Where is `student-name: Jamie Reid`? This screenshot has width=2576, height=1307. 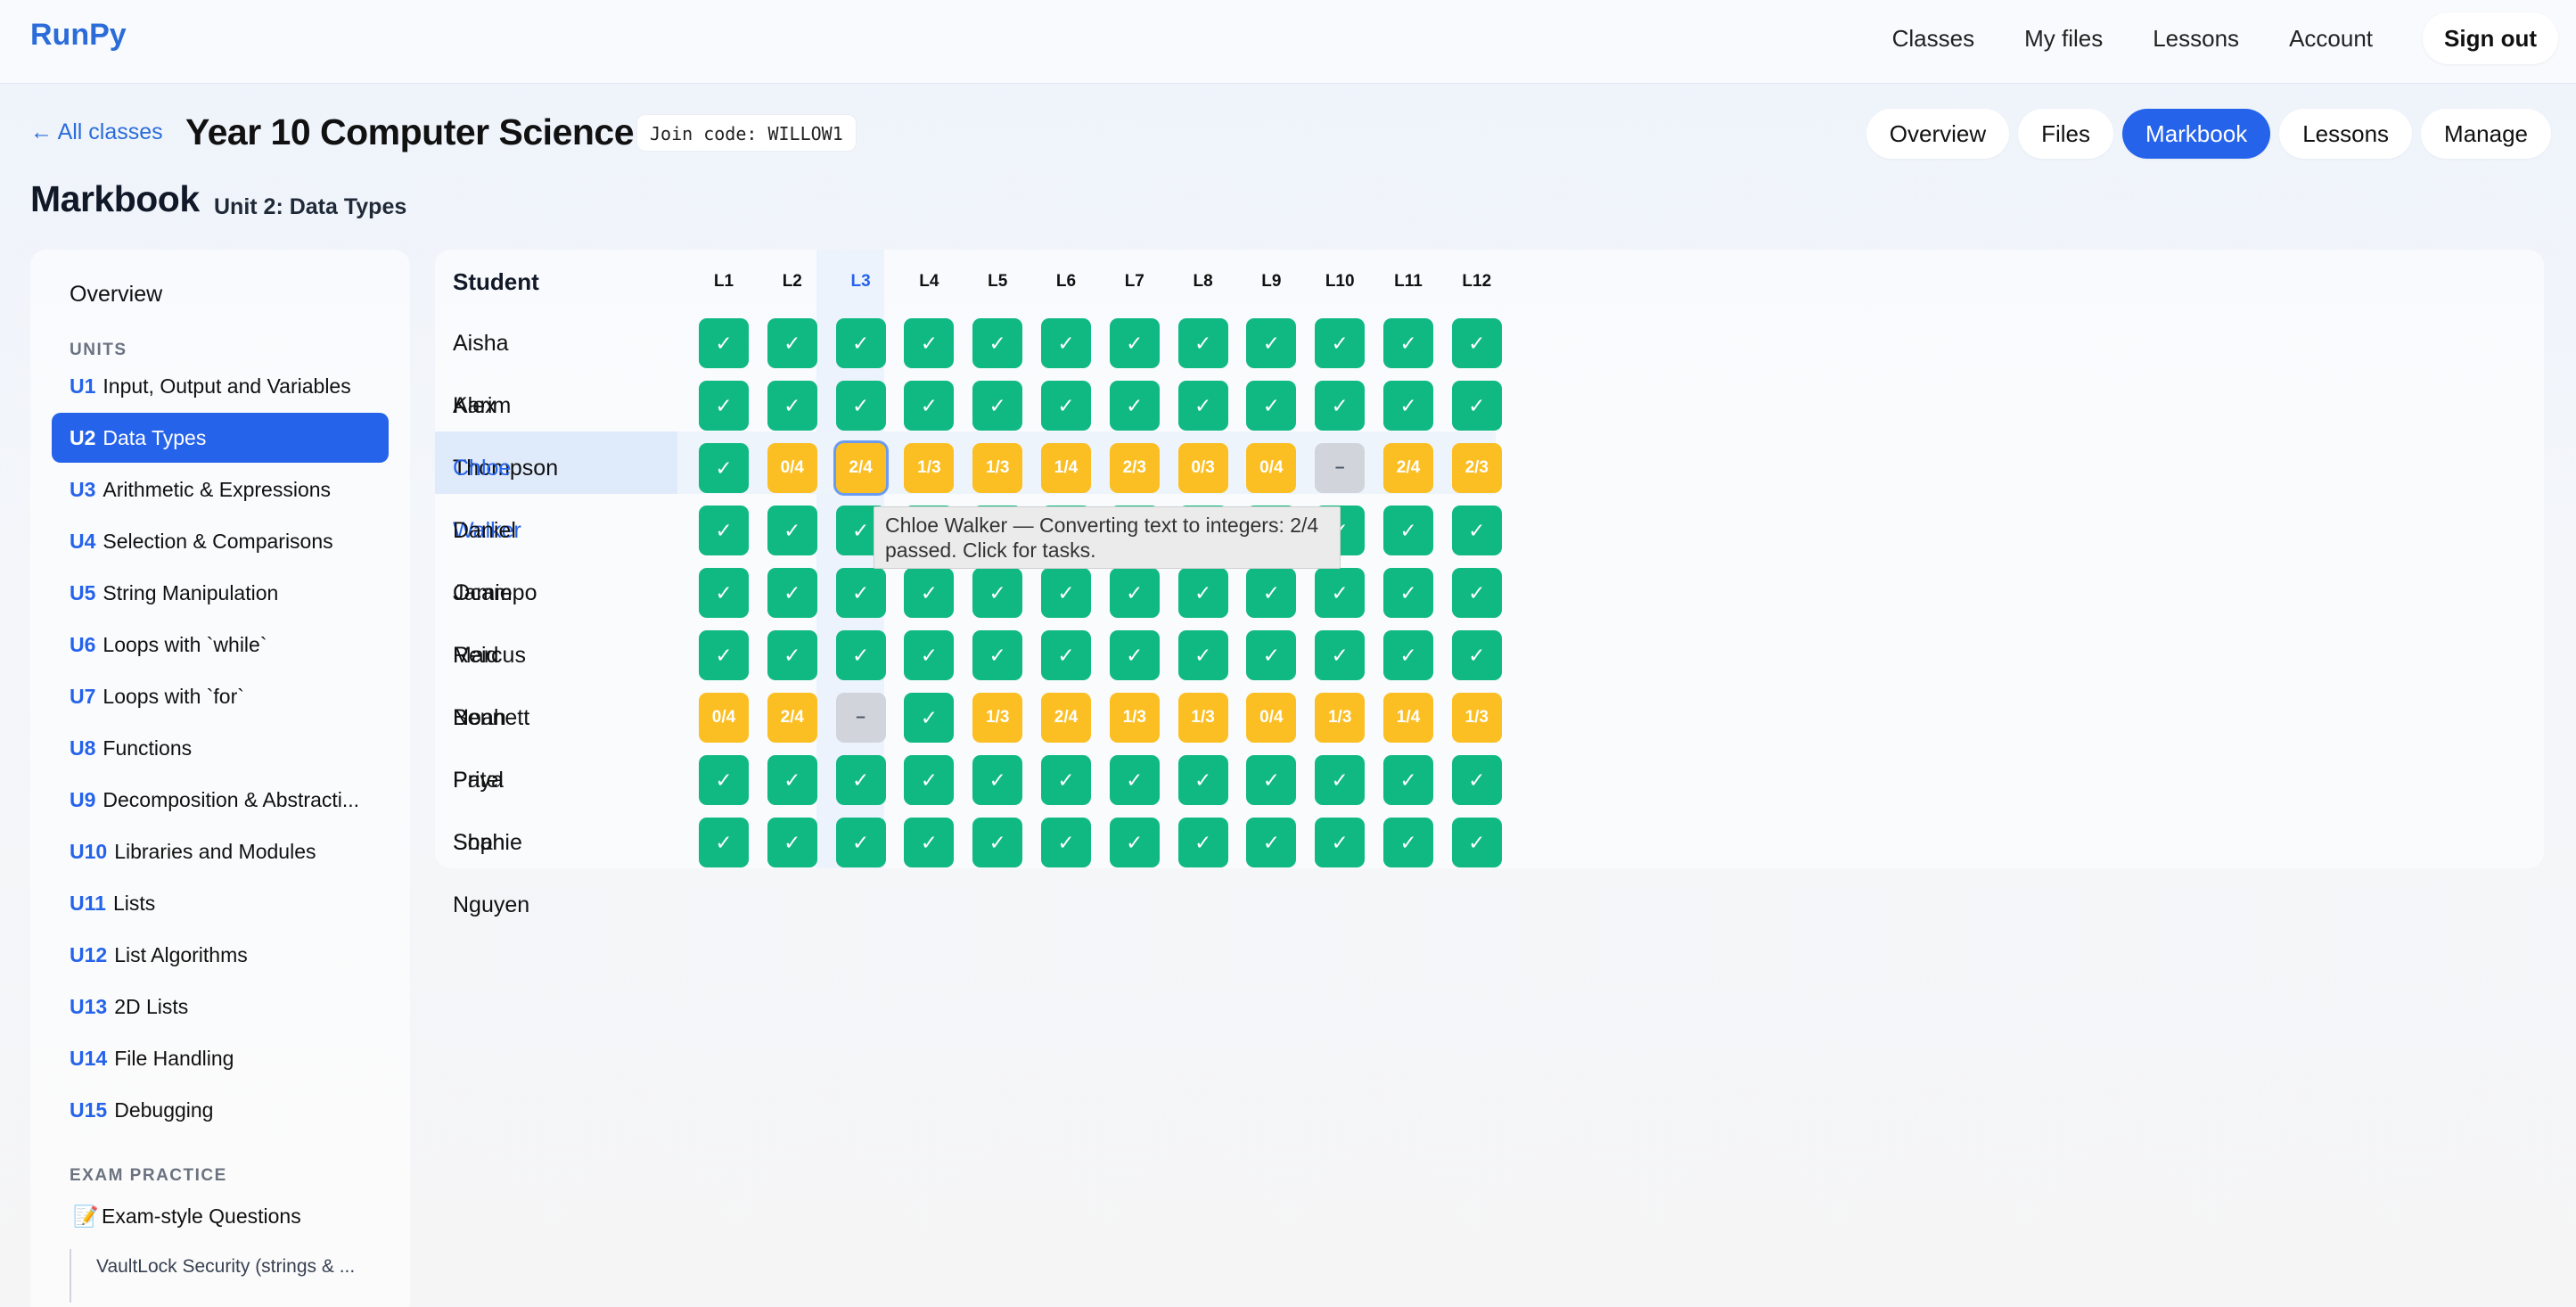
student-name: Jamie Reid is located at coordinates (483, 615).